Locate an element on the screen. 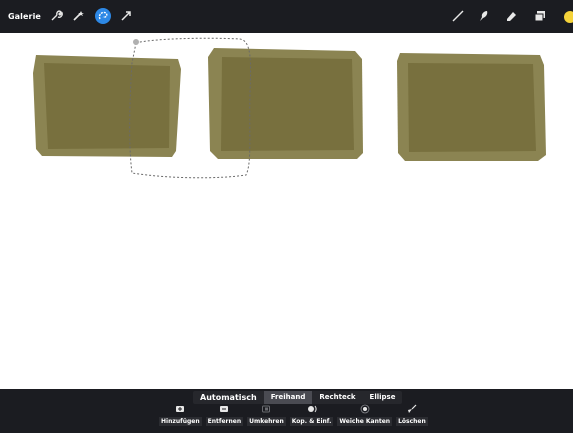  clear-icon is located at coordinates (412, 409).